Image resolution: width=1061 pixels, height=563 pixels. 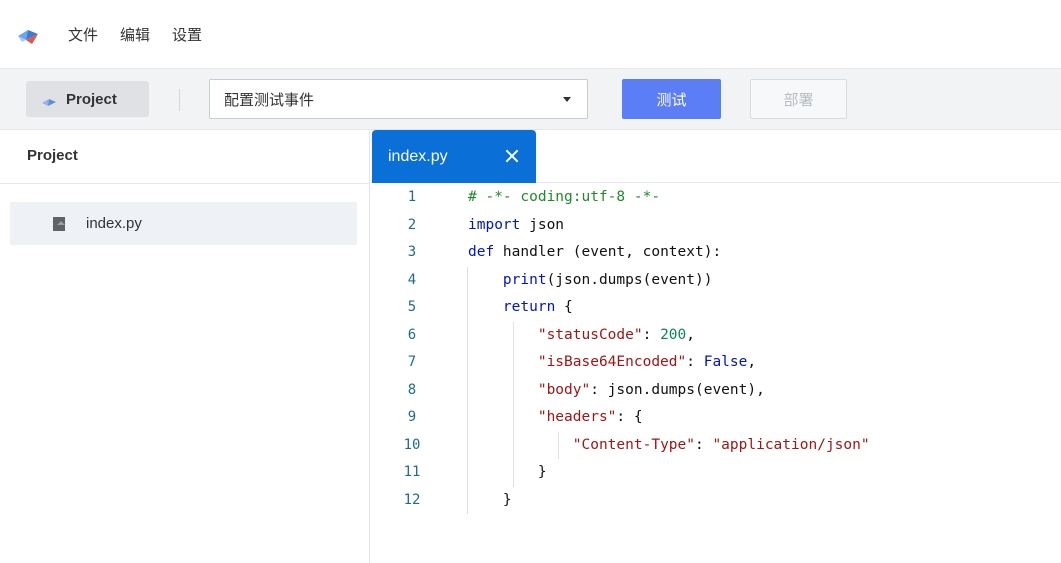 What do you see at coordinates (28, 34) in the screenshot?
I see `app-logo-icon` at bounding box center [28, 34].